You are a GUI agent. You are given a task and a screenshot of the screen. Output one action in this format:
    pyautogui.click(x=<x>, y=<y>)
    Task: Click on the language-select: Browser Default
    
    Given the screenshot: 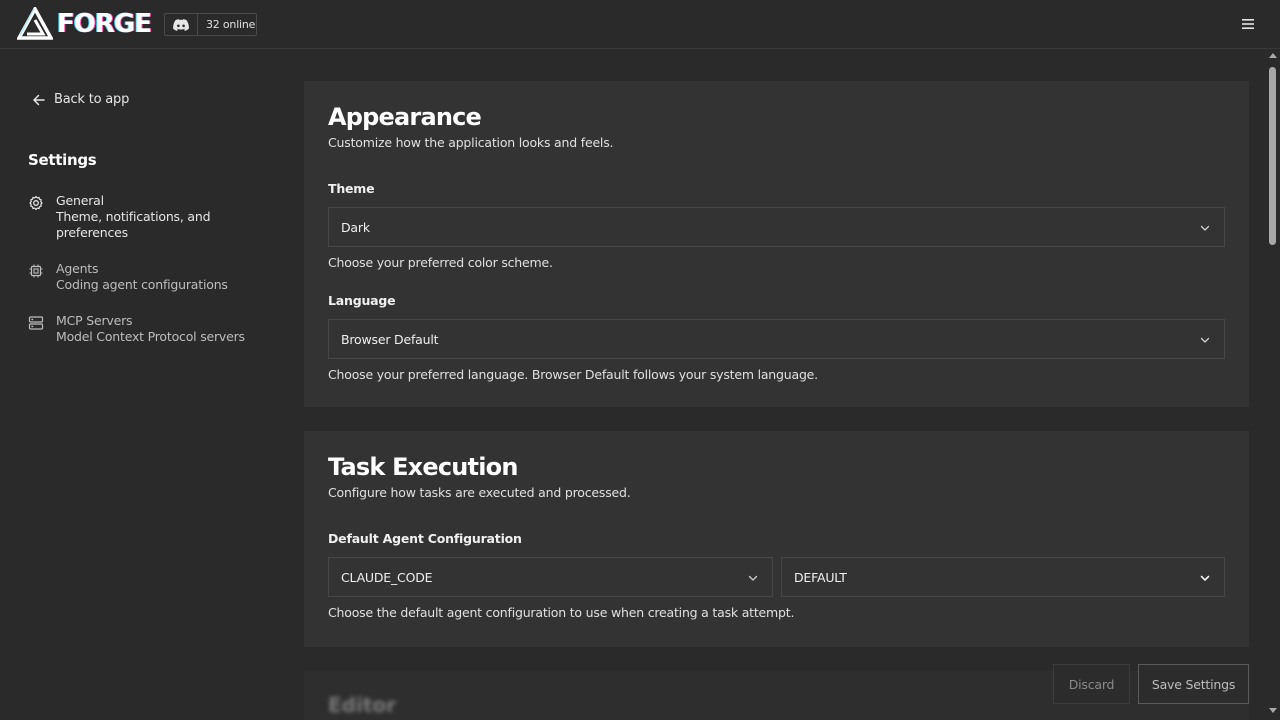 What is the action you would take?
    pyautogui.click(x=776, y=339)
    